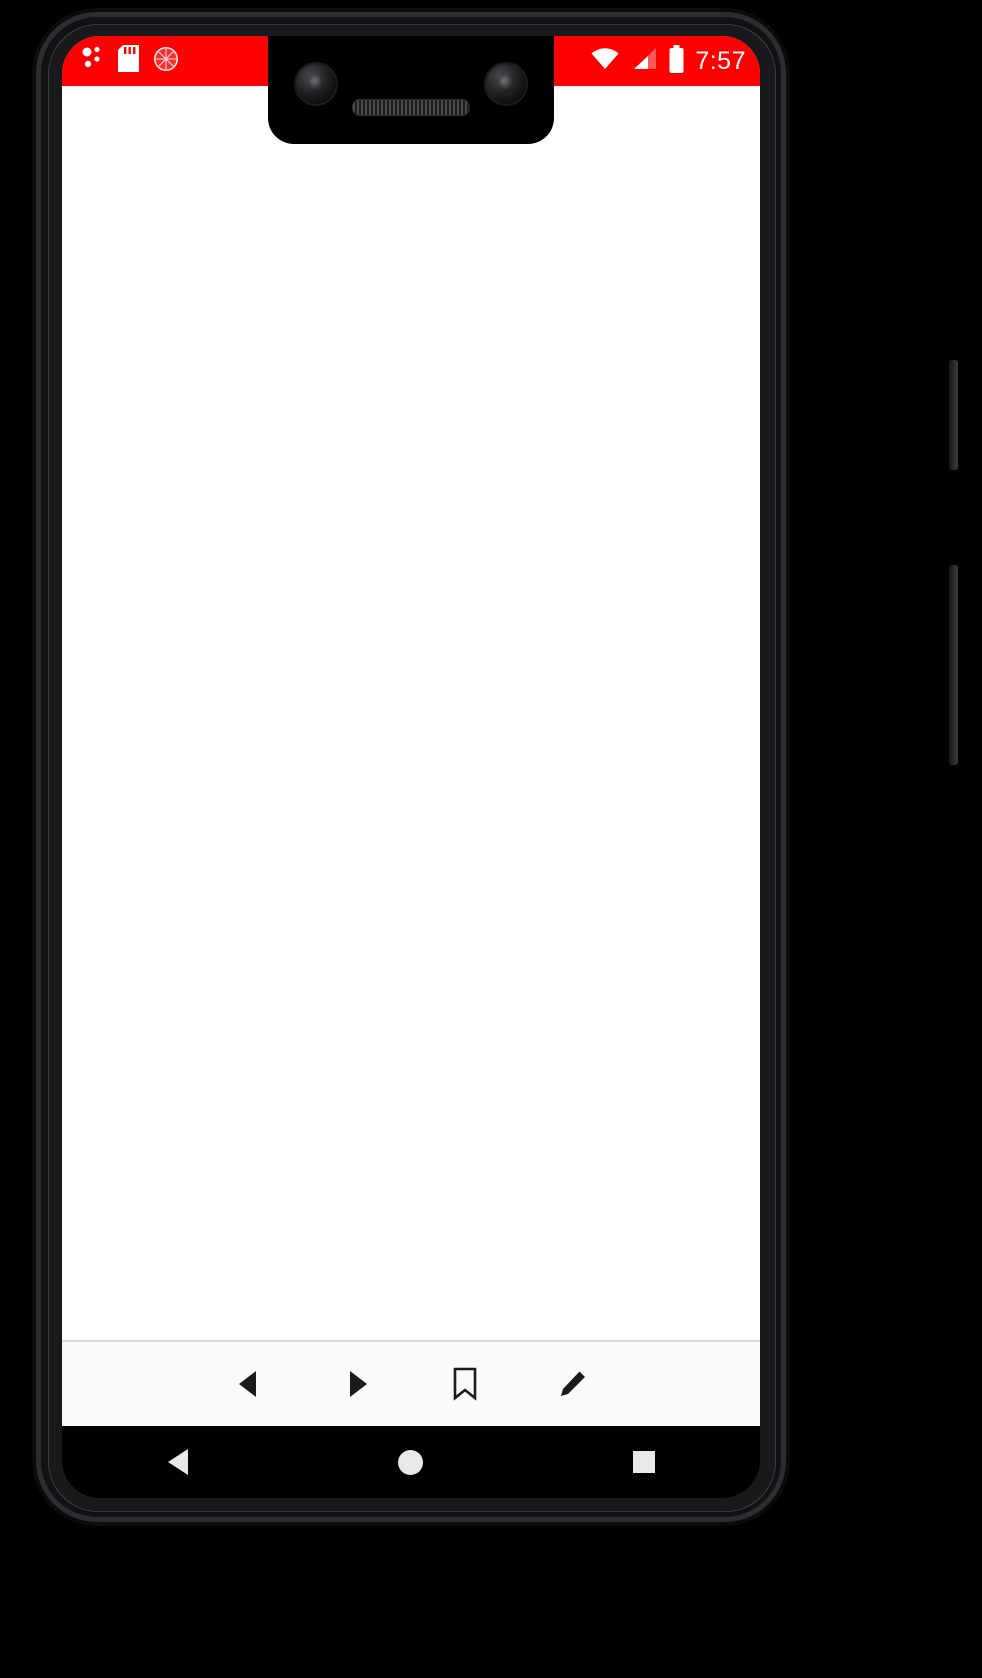 This screenshot has width=982, height=1678. I want to click on android-navigation-bar, so click(411, 1462).